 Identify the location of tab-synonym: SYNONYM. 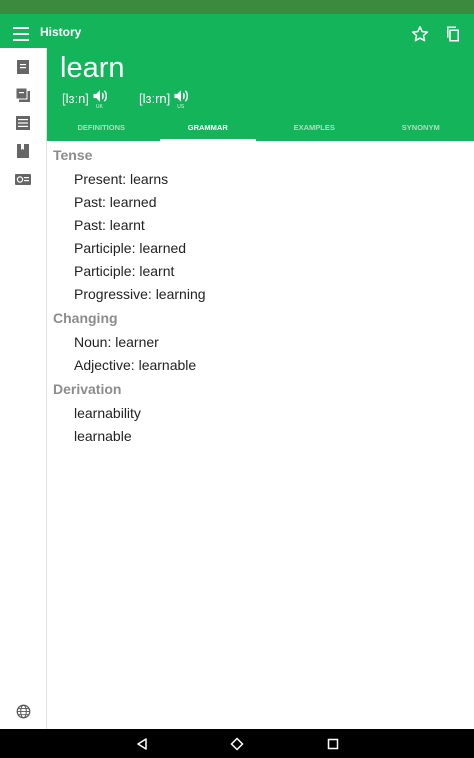
(421, 129).